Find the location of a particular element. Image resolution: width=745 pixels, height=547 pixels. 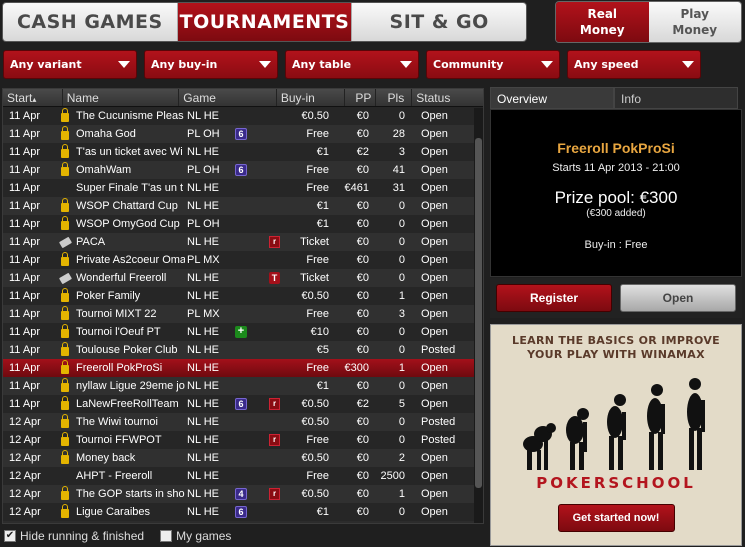

table-filter-dropdown: Any table is located at coordinates (352, 64).